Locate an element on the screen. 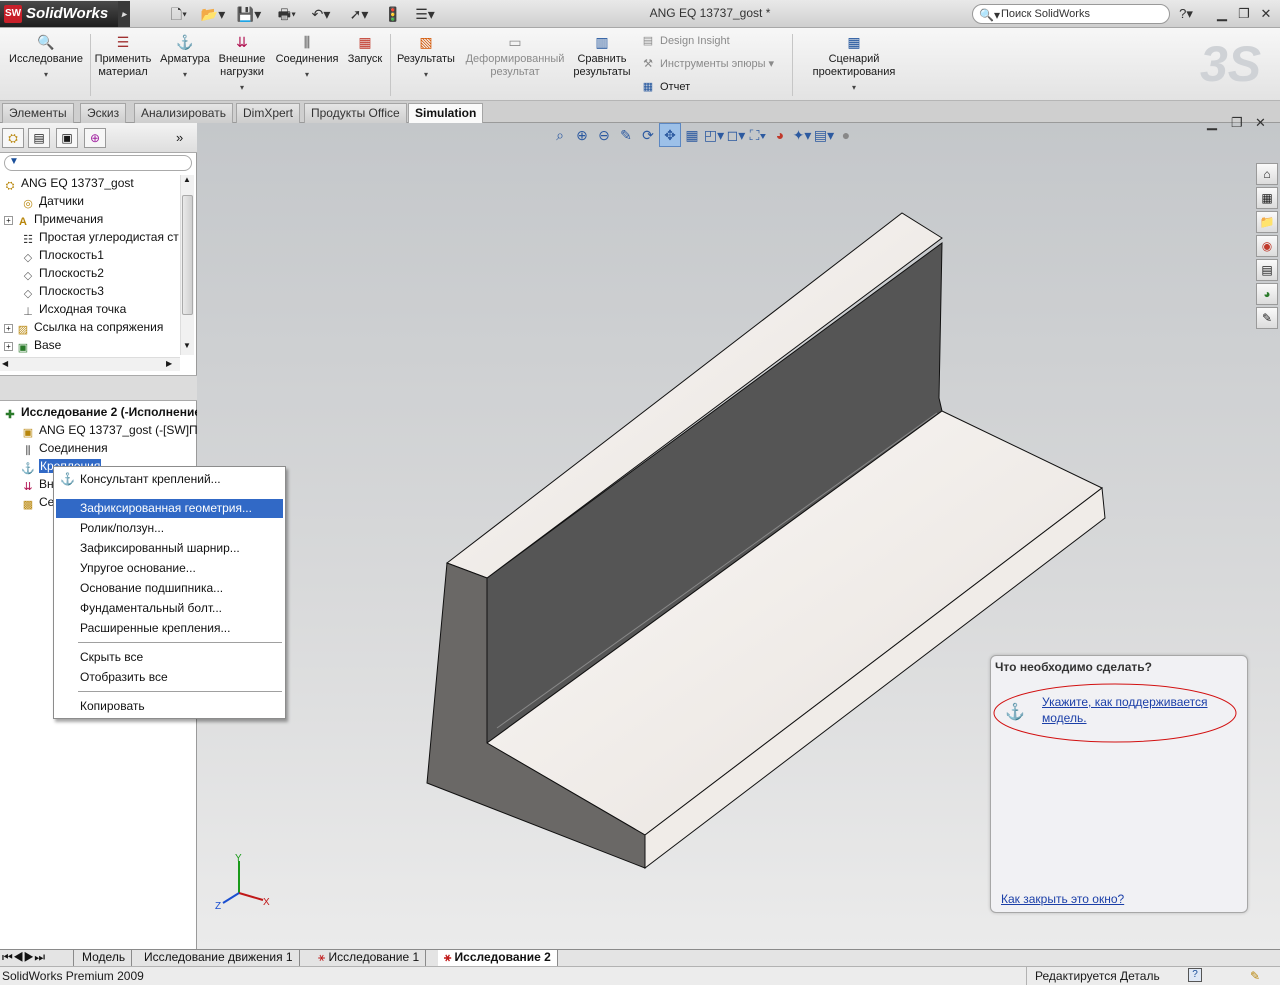 This screenshot has height=985, width=1280. appearances-icon: ◕ is located at coordinates (1267, 294).